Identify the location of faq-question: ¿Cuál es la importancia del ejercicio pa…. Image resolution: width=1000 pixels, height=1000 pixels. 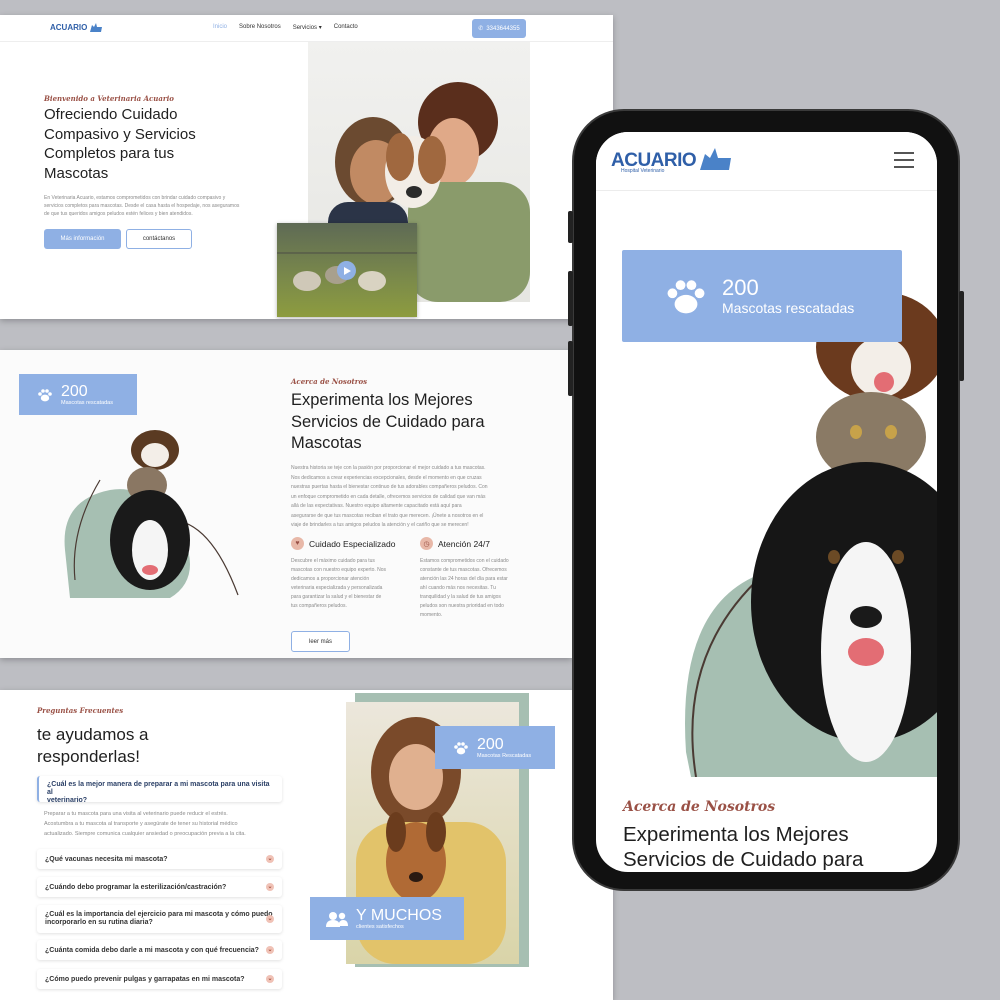
(159, 919).